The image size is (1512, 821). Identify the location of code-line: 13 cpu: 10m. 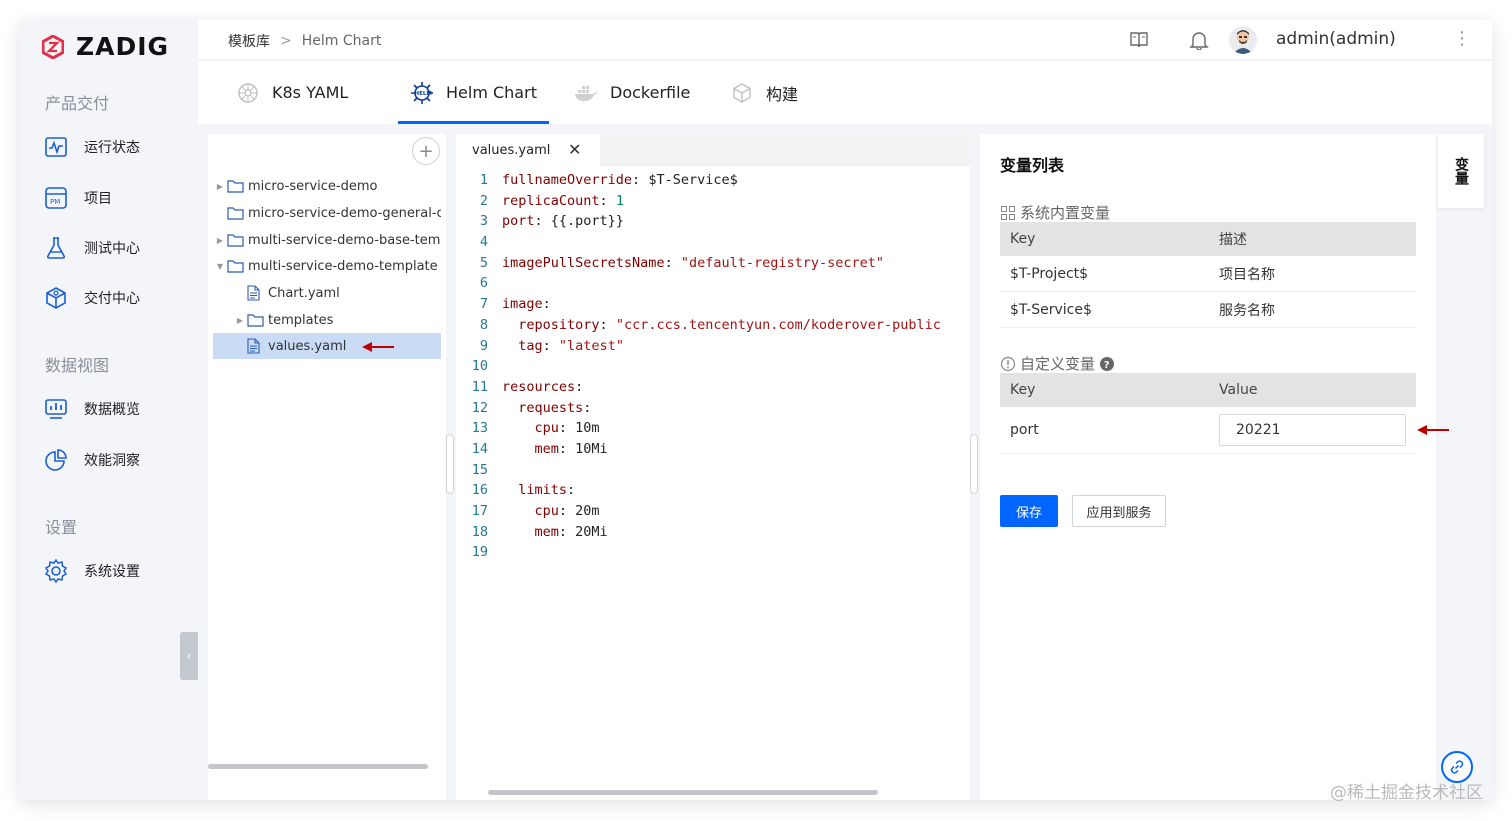
(713, 428).